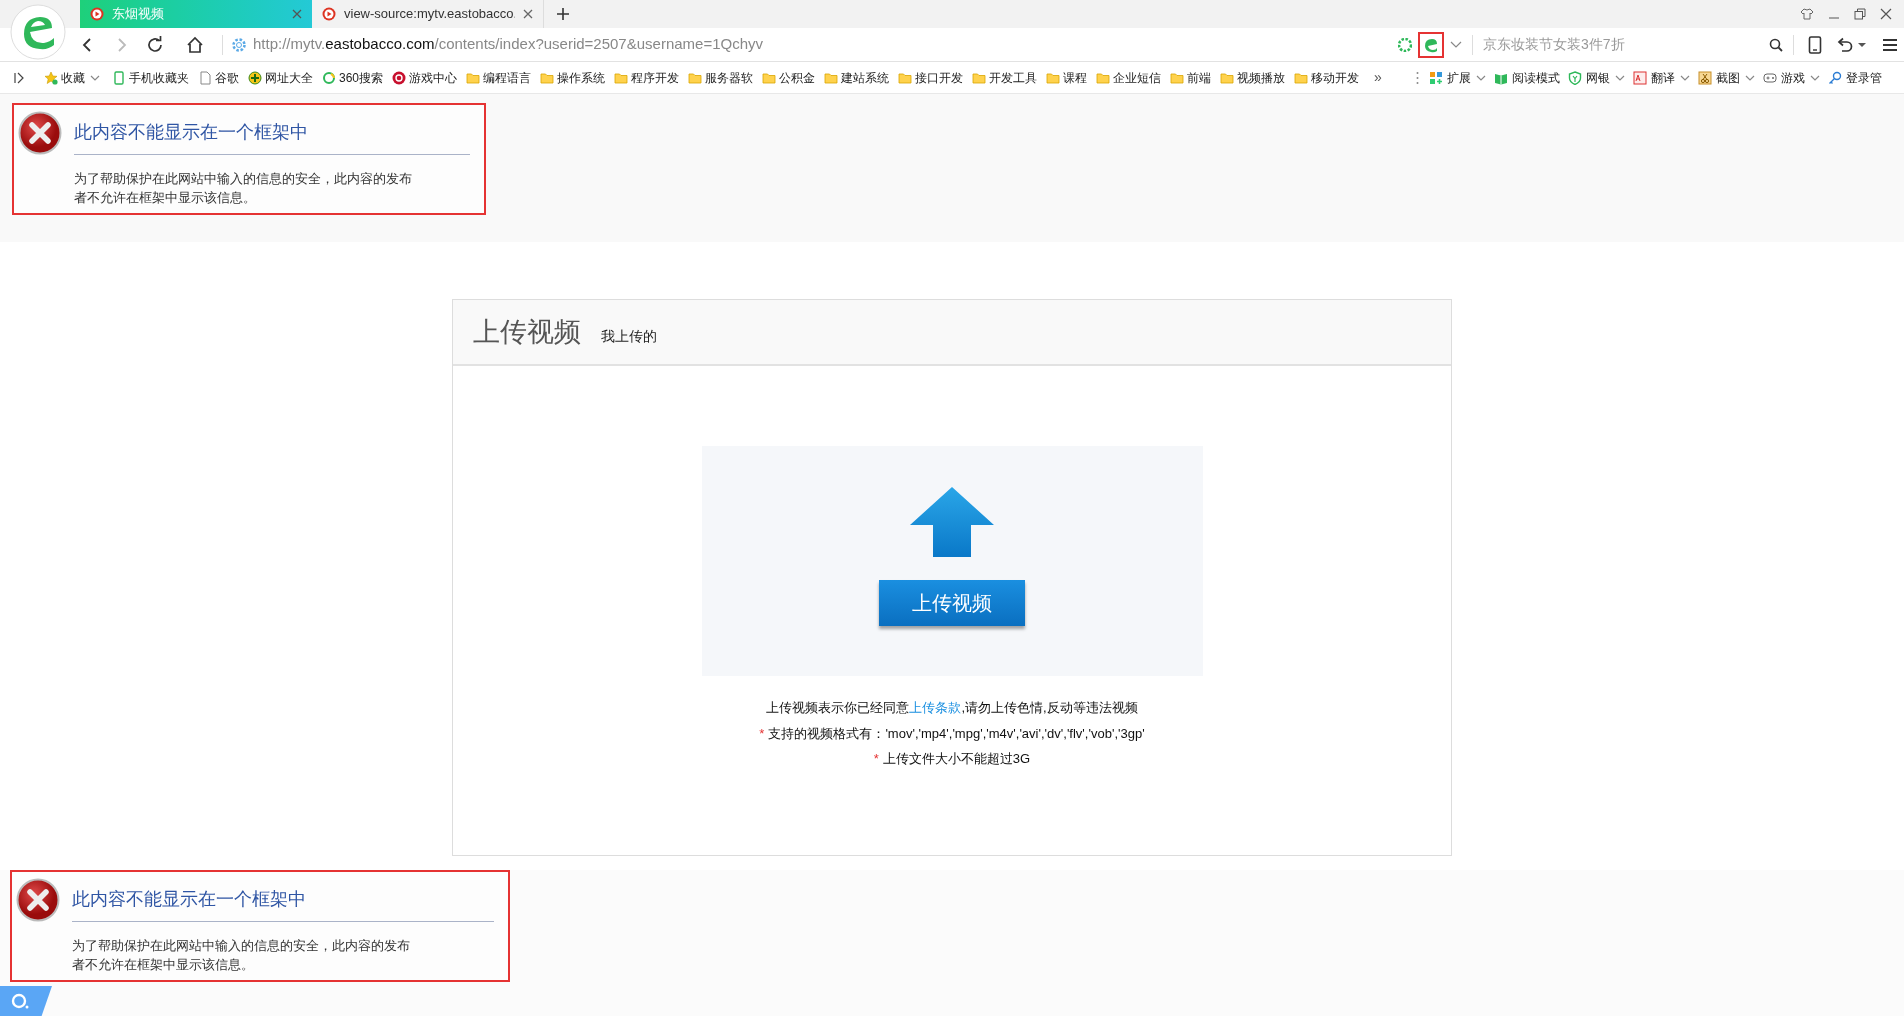  I want to click on terms-link: 上传条款, so click(935, 707).